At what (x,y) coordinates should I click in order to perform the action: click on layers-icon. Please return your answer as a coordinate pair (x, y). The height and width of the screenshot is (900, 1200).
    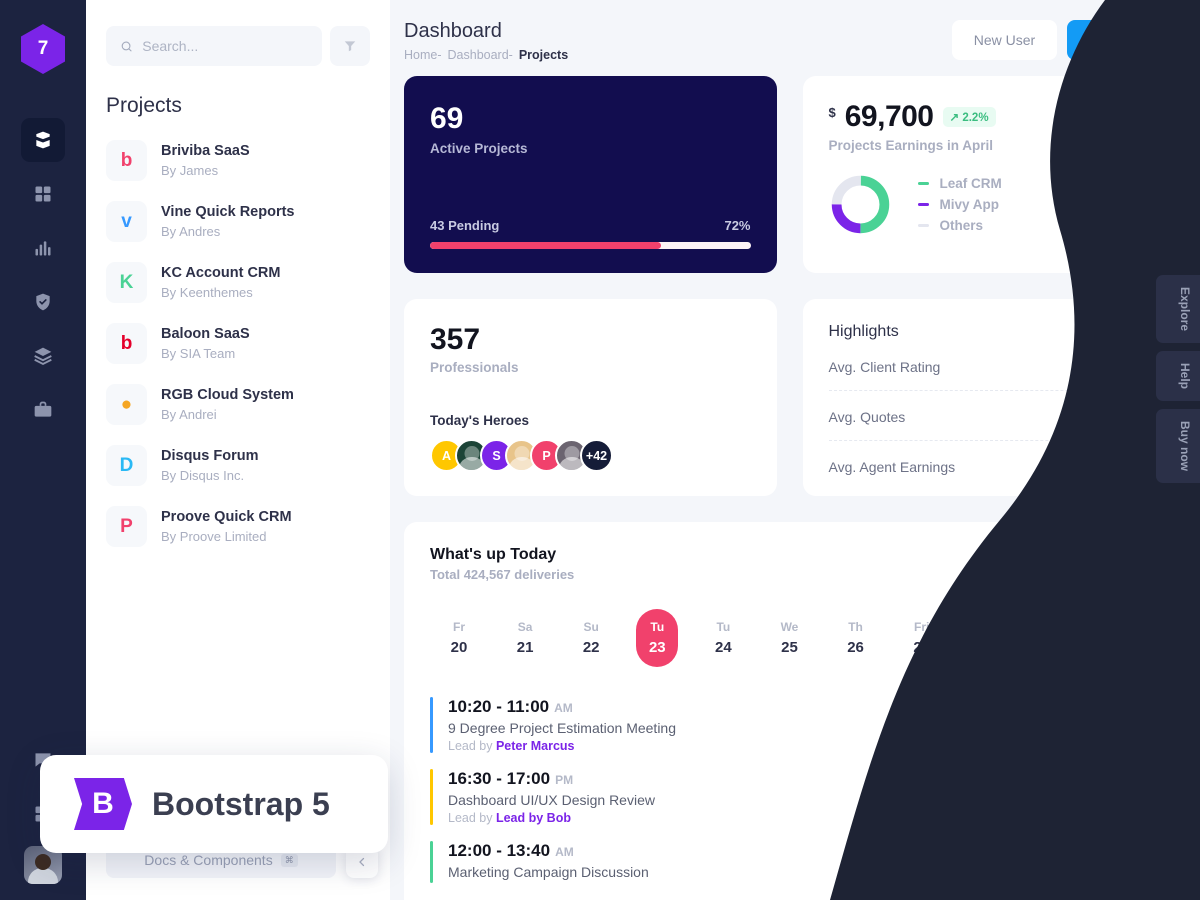
    Looking at the image, I should click on (43, 356).